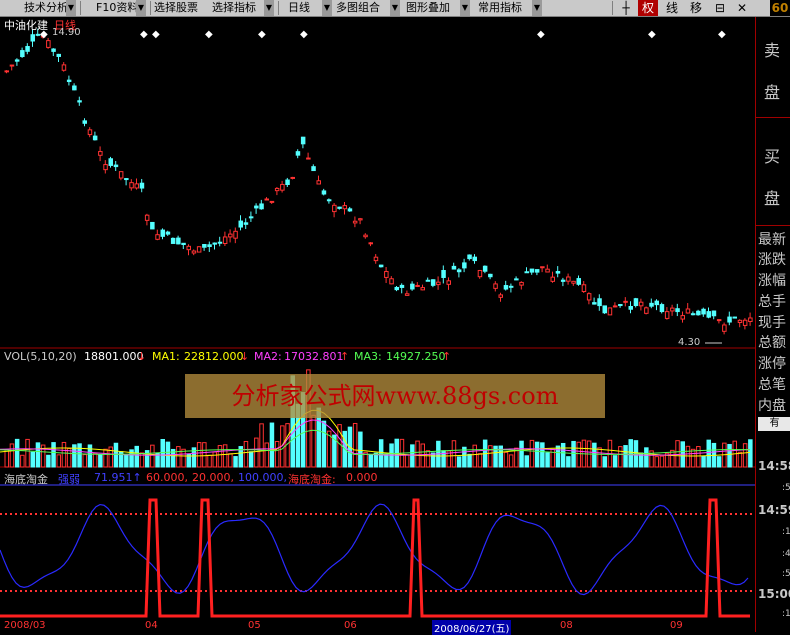  What do you see at coordinates (774, 424) in the screenshot?
I see `tab-button: 有` at bounding box center [774, 424].